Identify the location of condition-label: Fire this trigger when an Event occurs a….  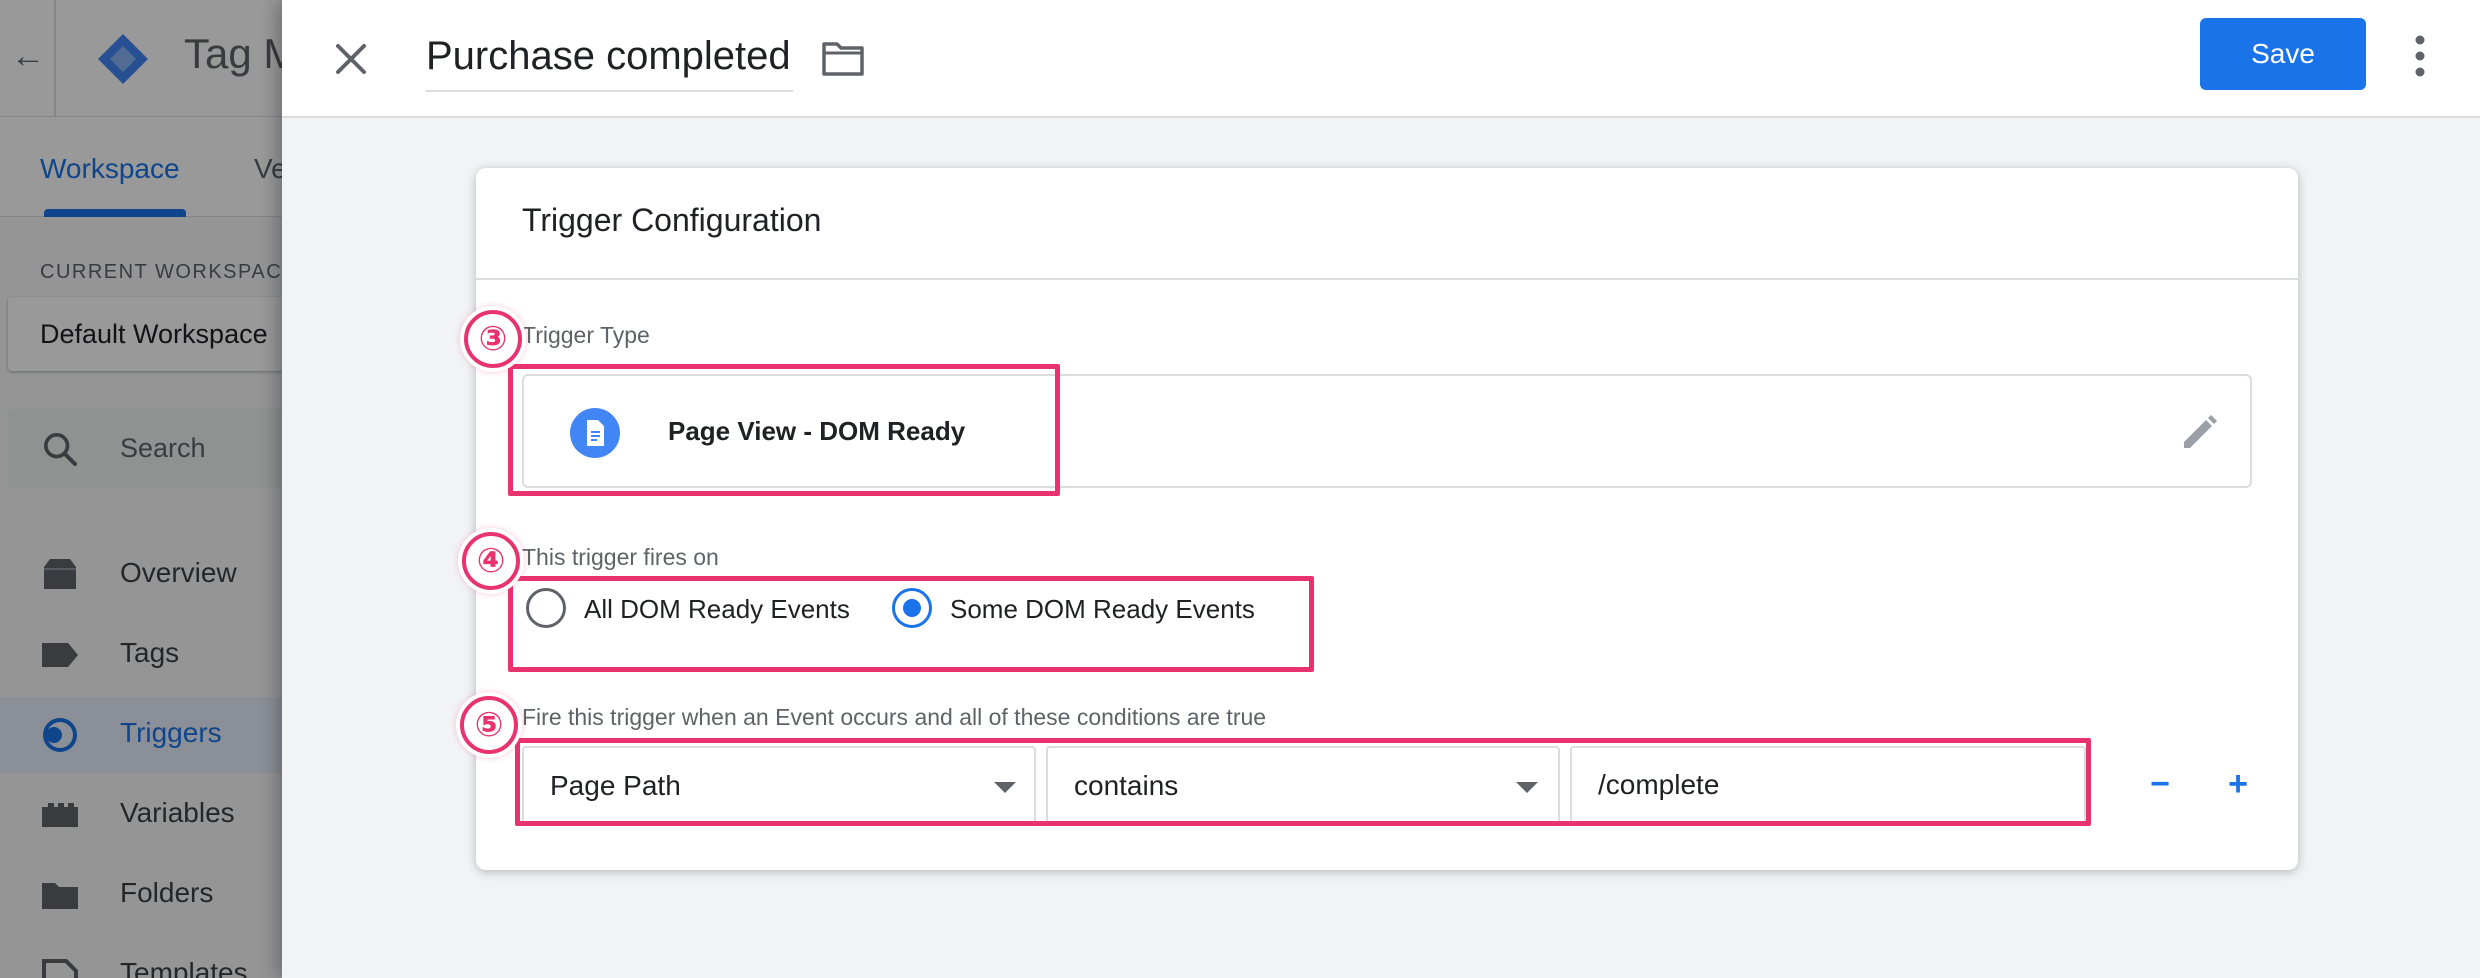
(894, 717).